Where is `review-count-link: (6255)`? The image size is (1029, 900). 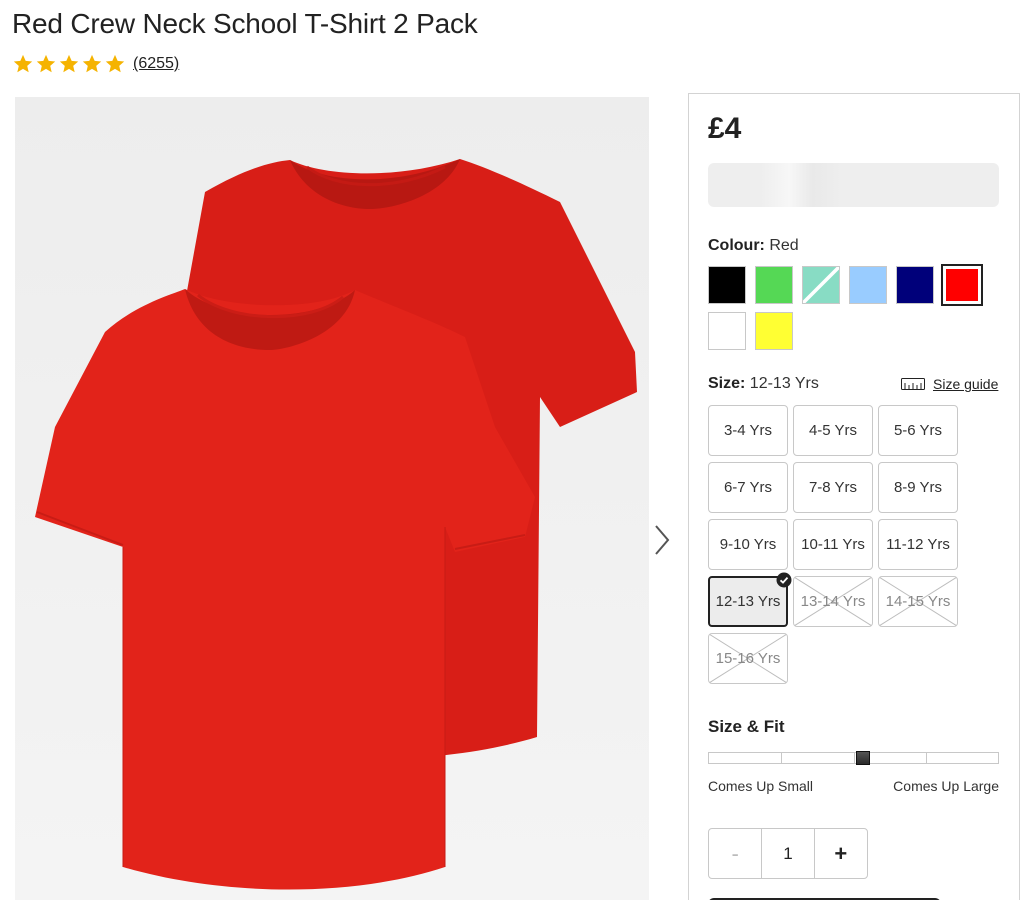 review-count-link: (6255) is located at coordinates (156, 64).